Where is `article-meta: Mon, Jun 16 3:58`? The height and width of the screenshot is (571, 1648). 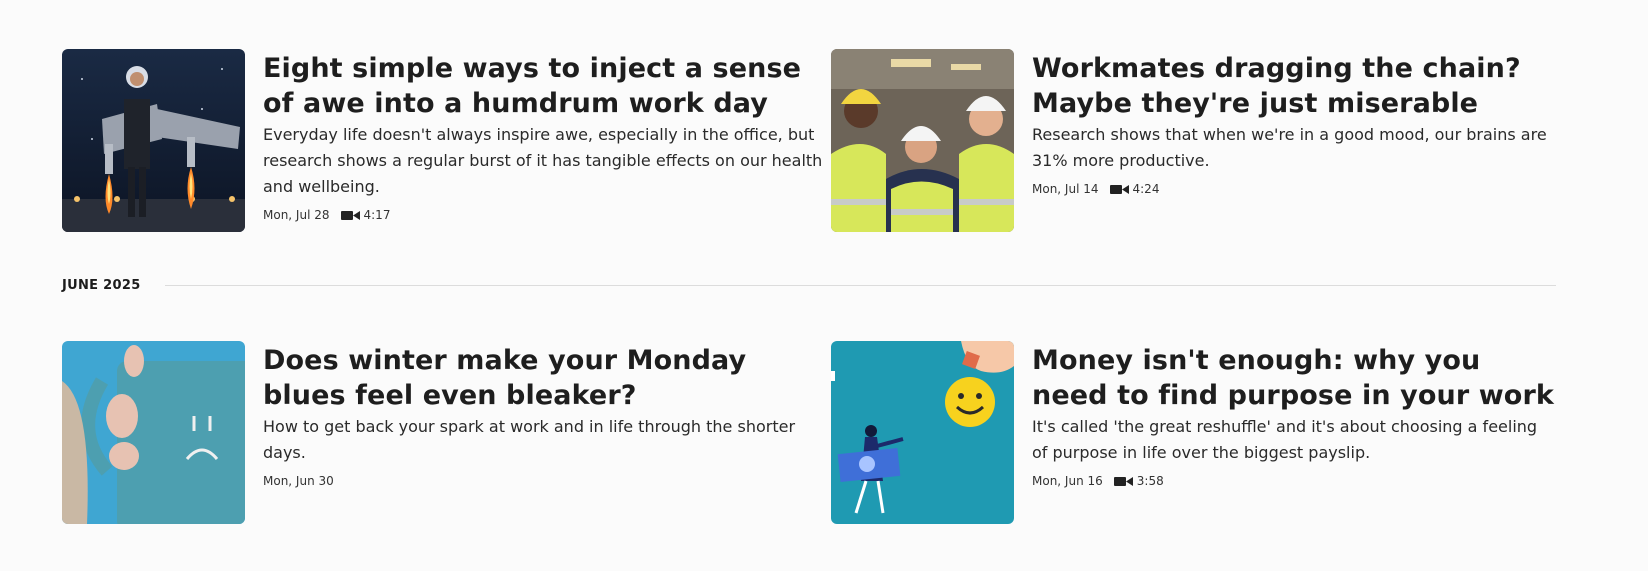 article-meta: Mon, Jun 16 3:58 is located at coordinates (1294, 481).